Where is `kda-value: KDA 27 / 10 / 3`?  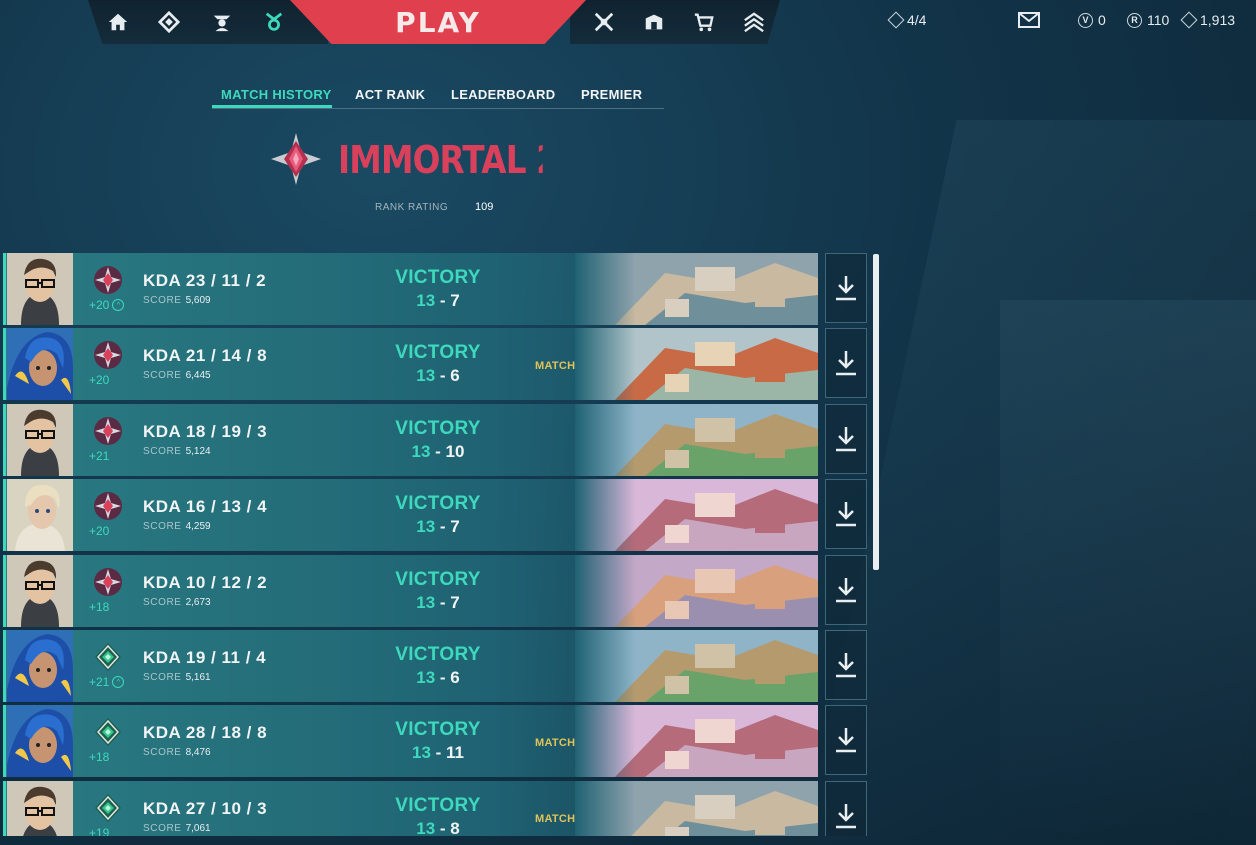
kda-value: KDA 27 / 10 / 3 is located at coordinates (205, 808).